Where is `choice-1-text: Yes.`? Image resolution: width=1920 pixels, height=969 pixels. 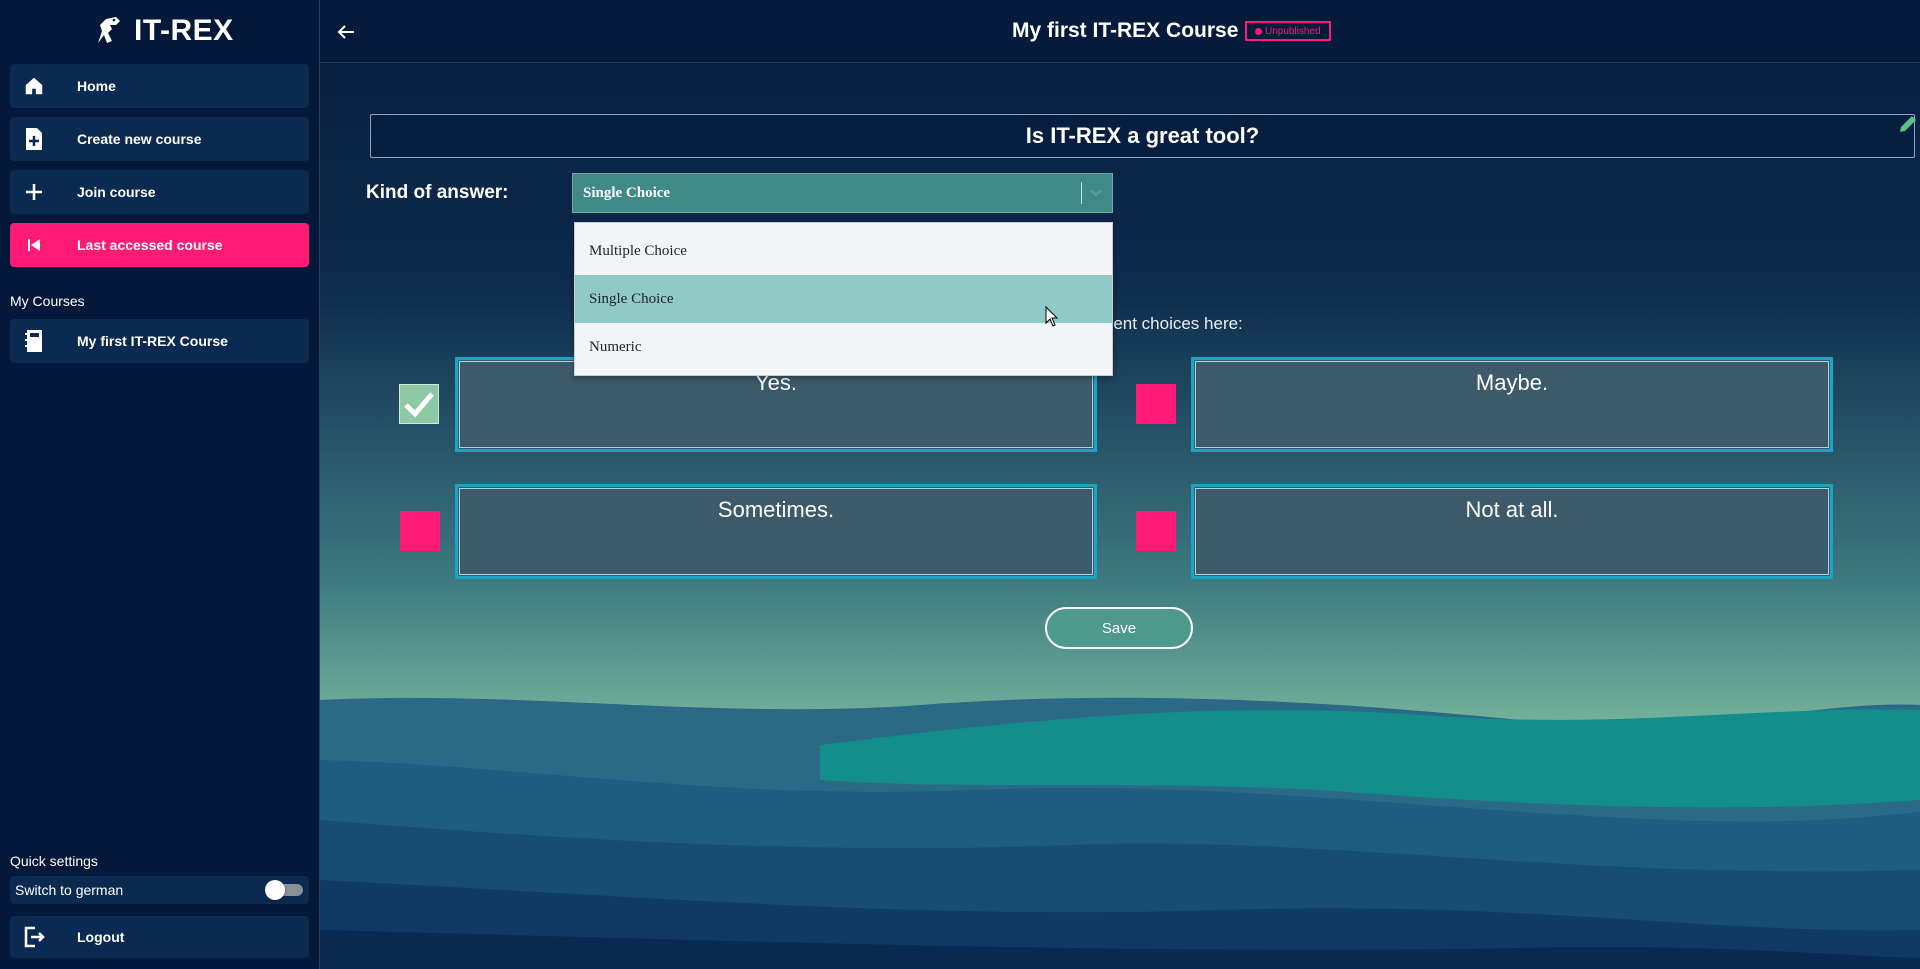 choice-1-text: Yes. is located at coordinates (775, 382).